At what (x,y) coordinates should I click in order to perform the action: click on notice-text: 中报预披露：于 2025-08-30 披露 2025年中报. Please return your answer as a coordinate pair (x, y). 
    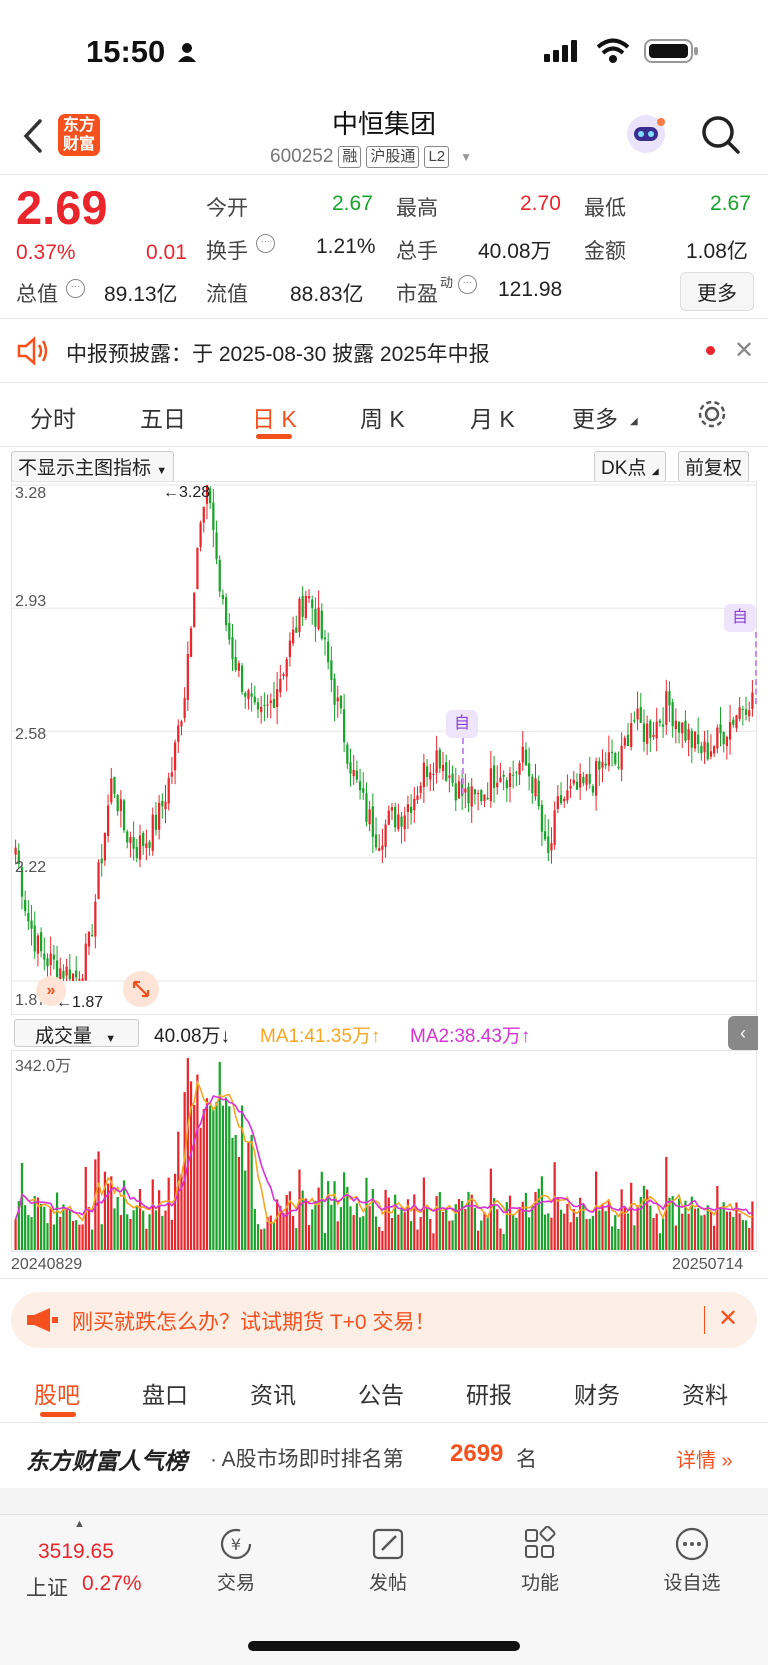
    Looking at the image, I should click on (278, 353).